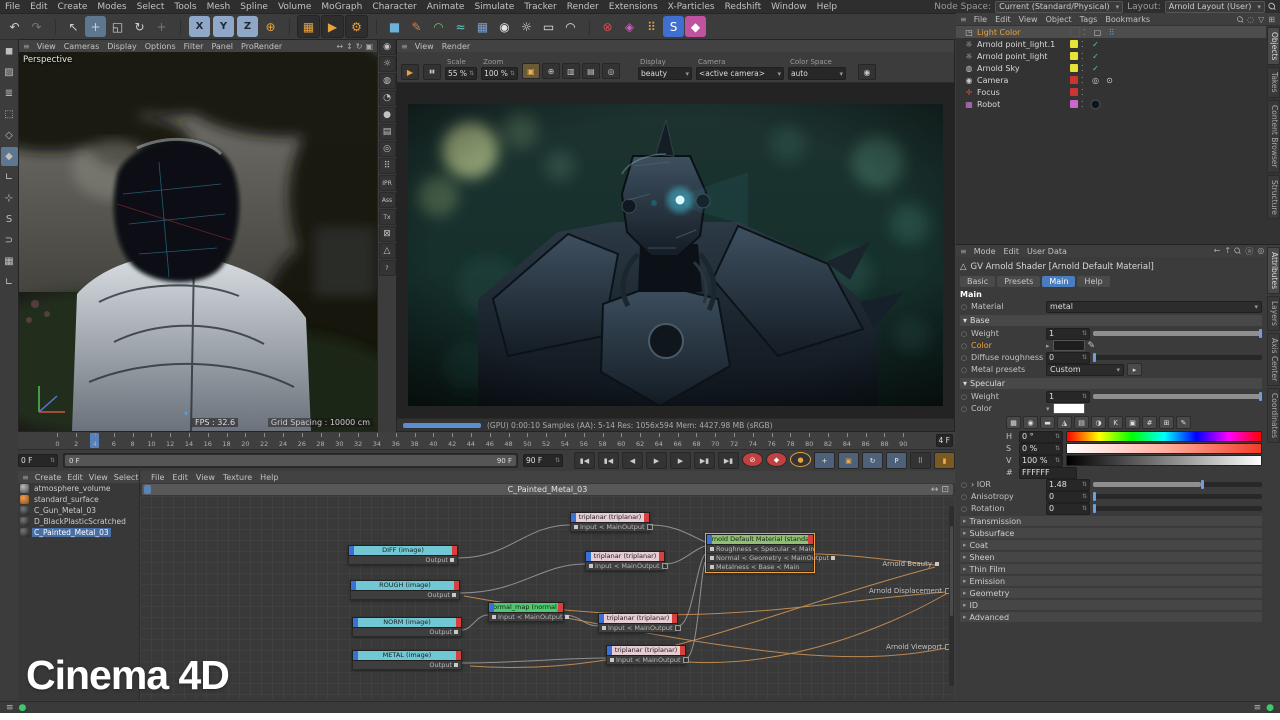 This screenshot has height=720, width=1280. Describe the element at coordinates (405, 590) in the screenshot. I see `node-rough-image: ROUGH (image) Output` at that location.